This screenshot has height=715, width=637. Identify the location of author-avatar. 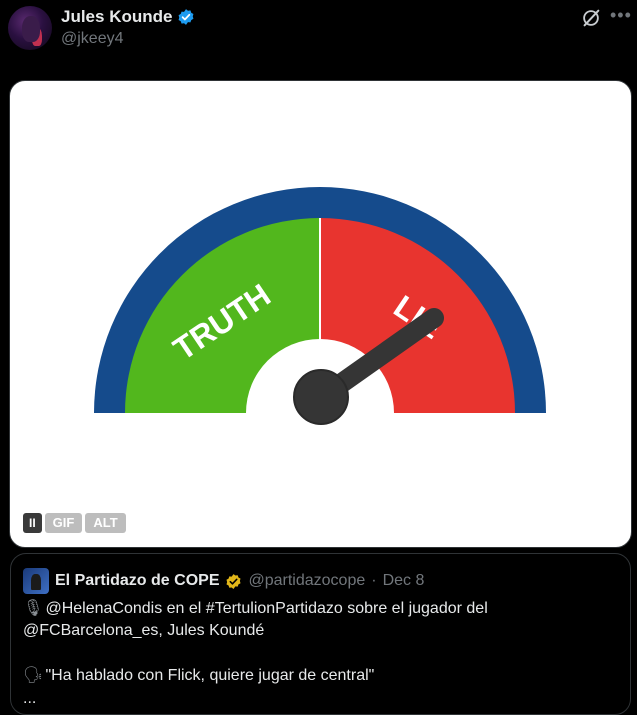
(30, 28).